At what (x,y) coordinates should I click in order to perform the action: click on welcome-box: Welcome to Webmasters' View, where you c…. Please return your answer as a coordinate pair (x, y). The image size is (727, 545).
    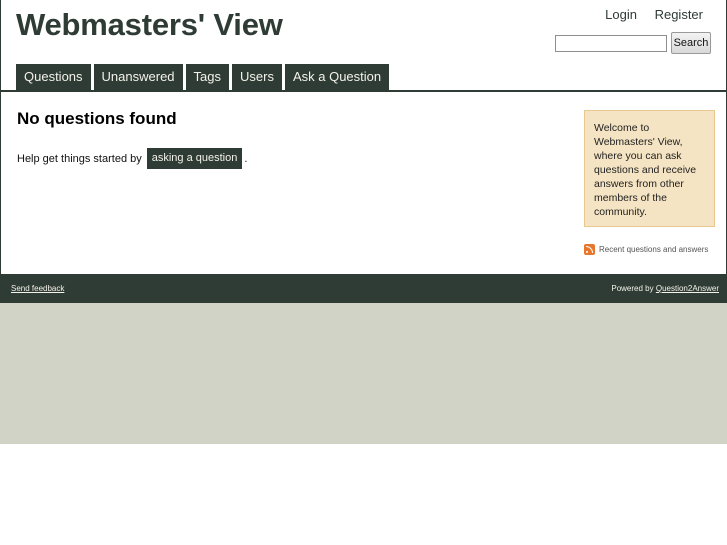
    Looking at the image, I should click on (649, 168).